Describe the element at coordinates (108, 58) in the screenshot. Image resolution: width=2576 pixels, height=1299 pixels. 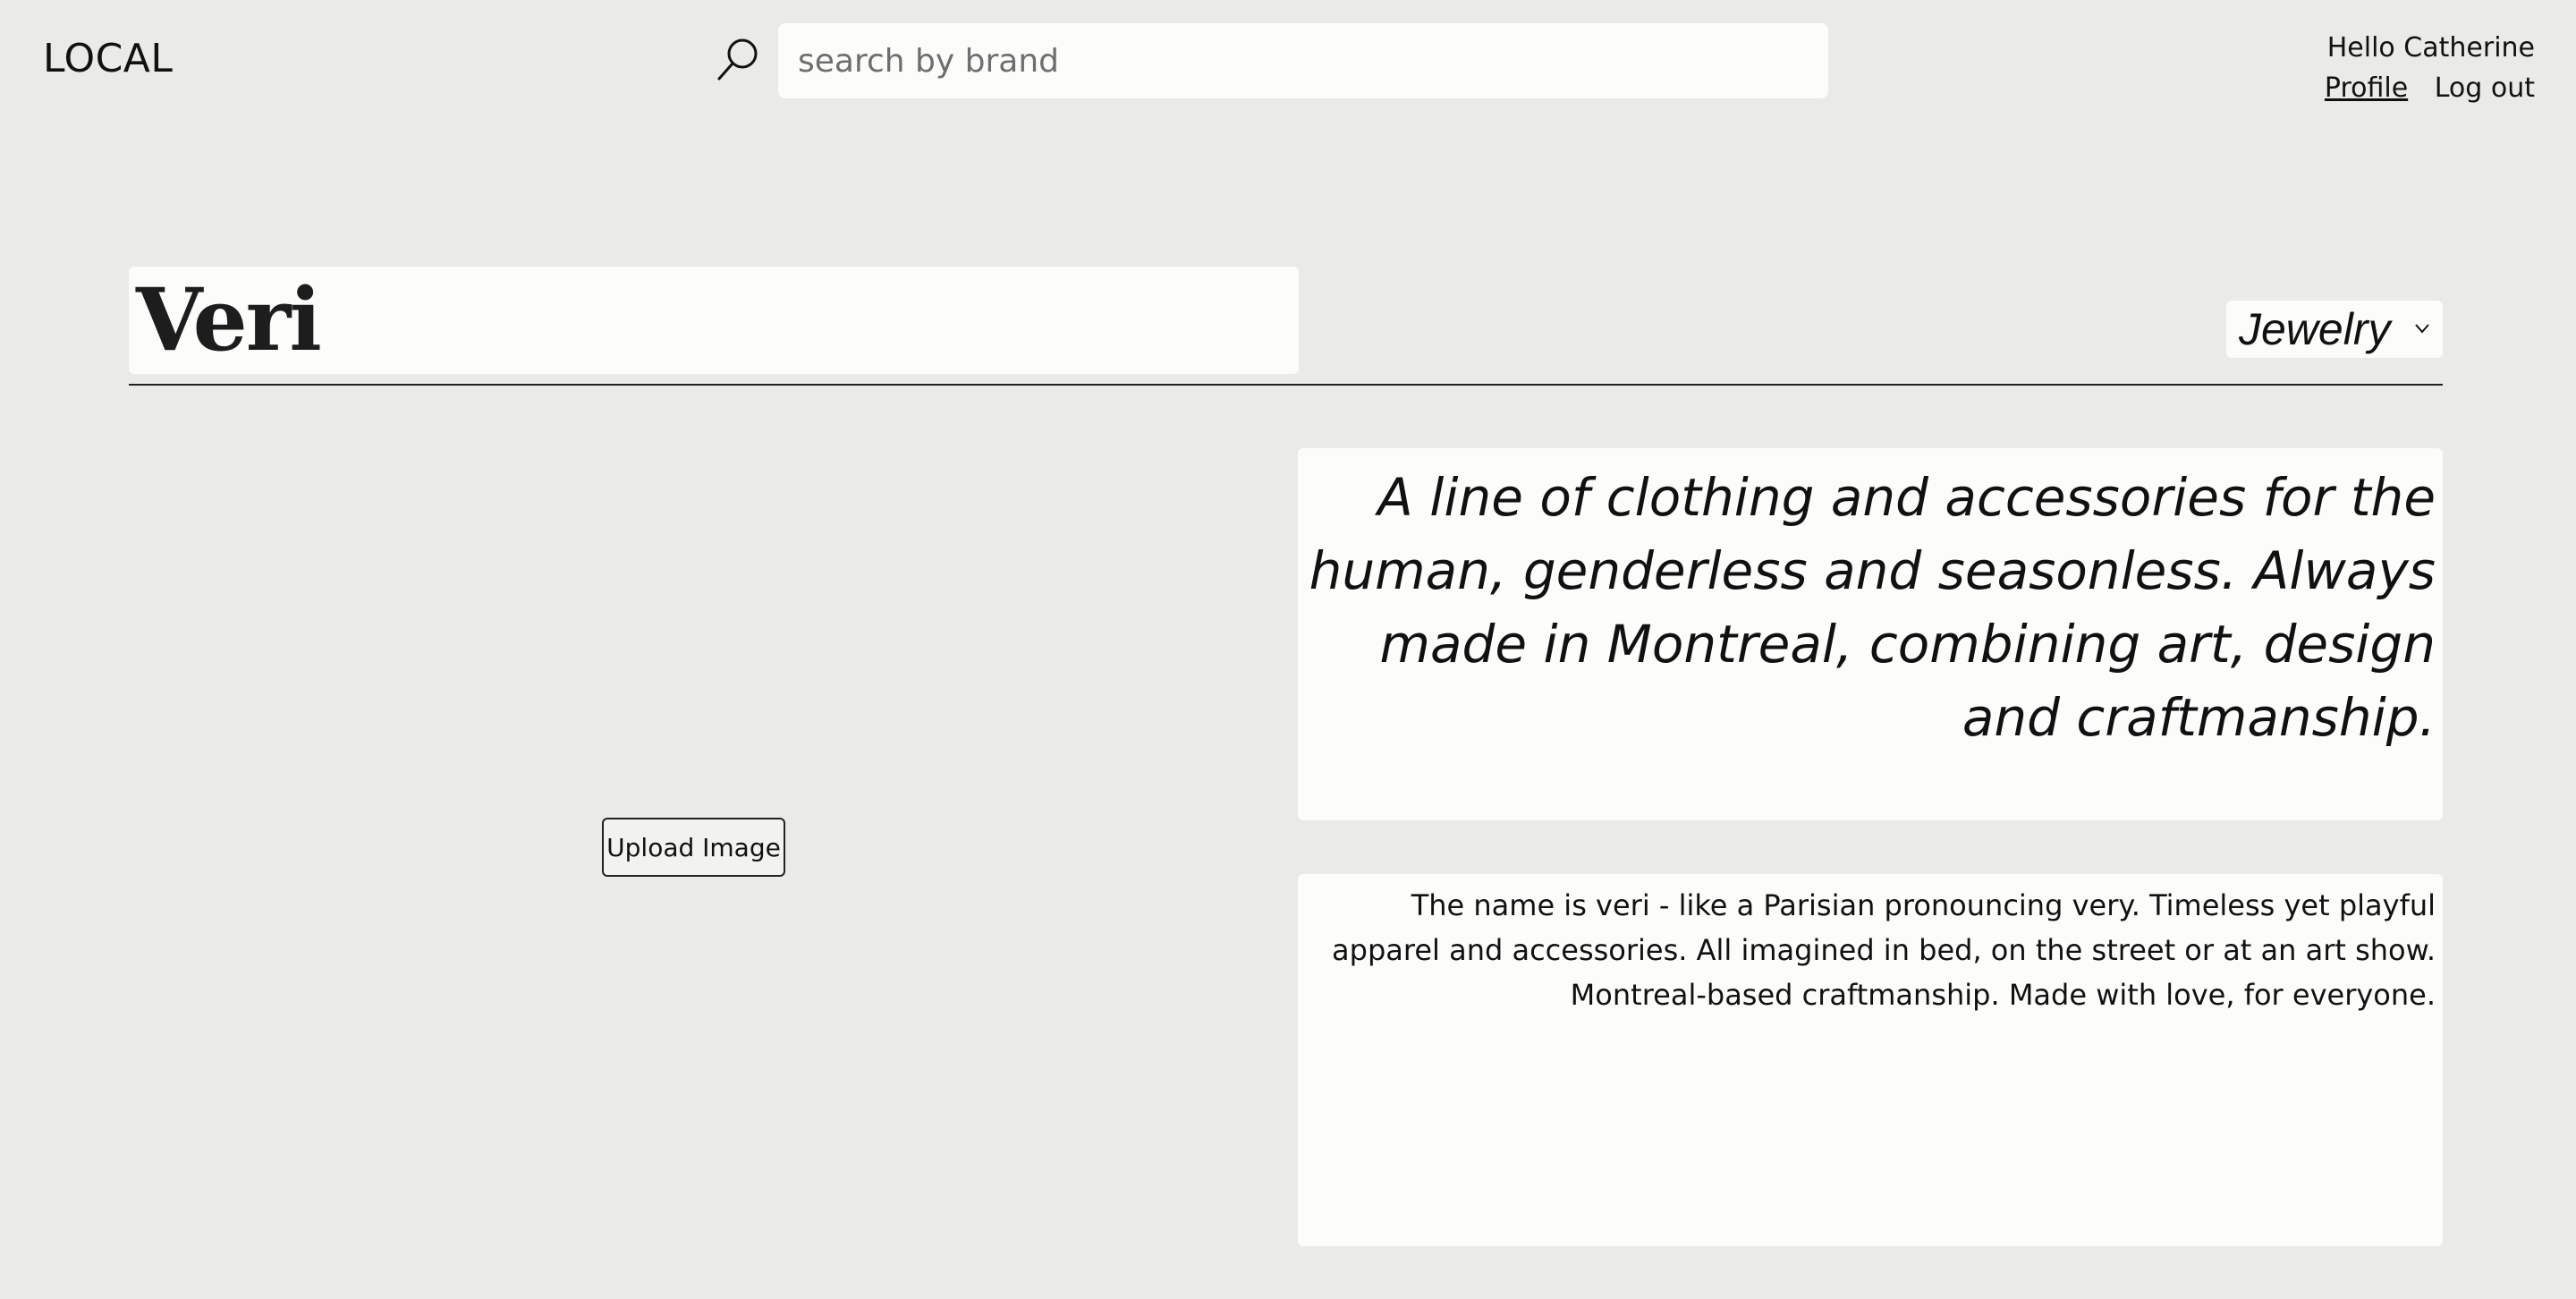
I see `app-logo: LOCAL` at that location.